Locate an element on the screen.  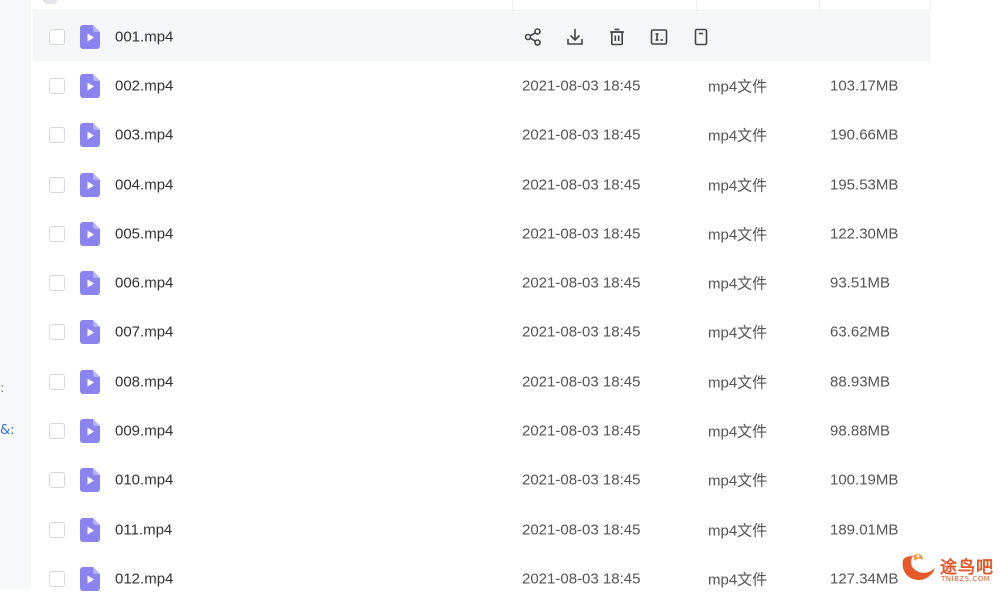
download-icon is located at coordinates (575, 36).